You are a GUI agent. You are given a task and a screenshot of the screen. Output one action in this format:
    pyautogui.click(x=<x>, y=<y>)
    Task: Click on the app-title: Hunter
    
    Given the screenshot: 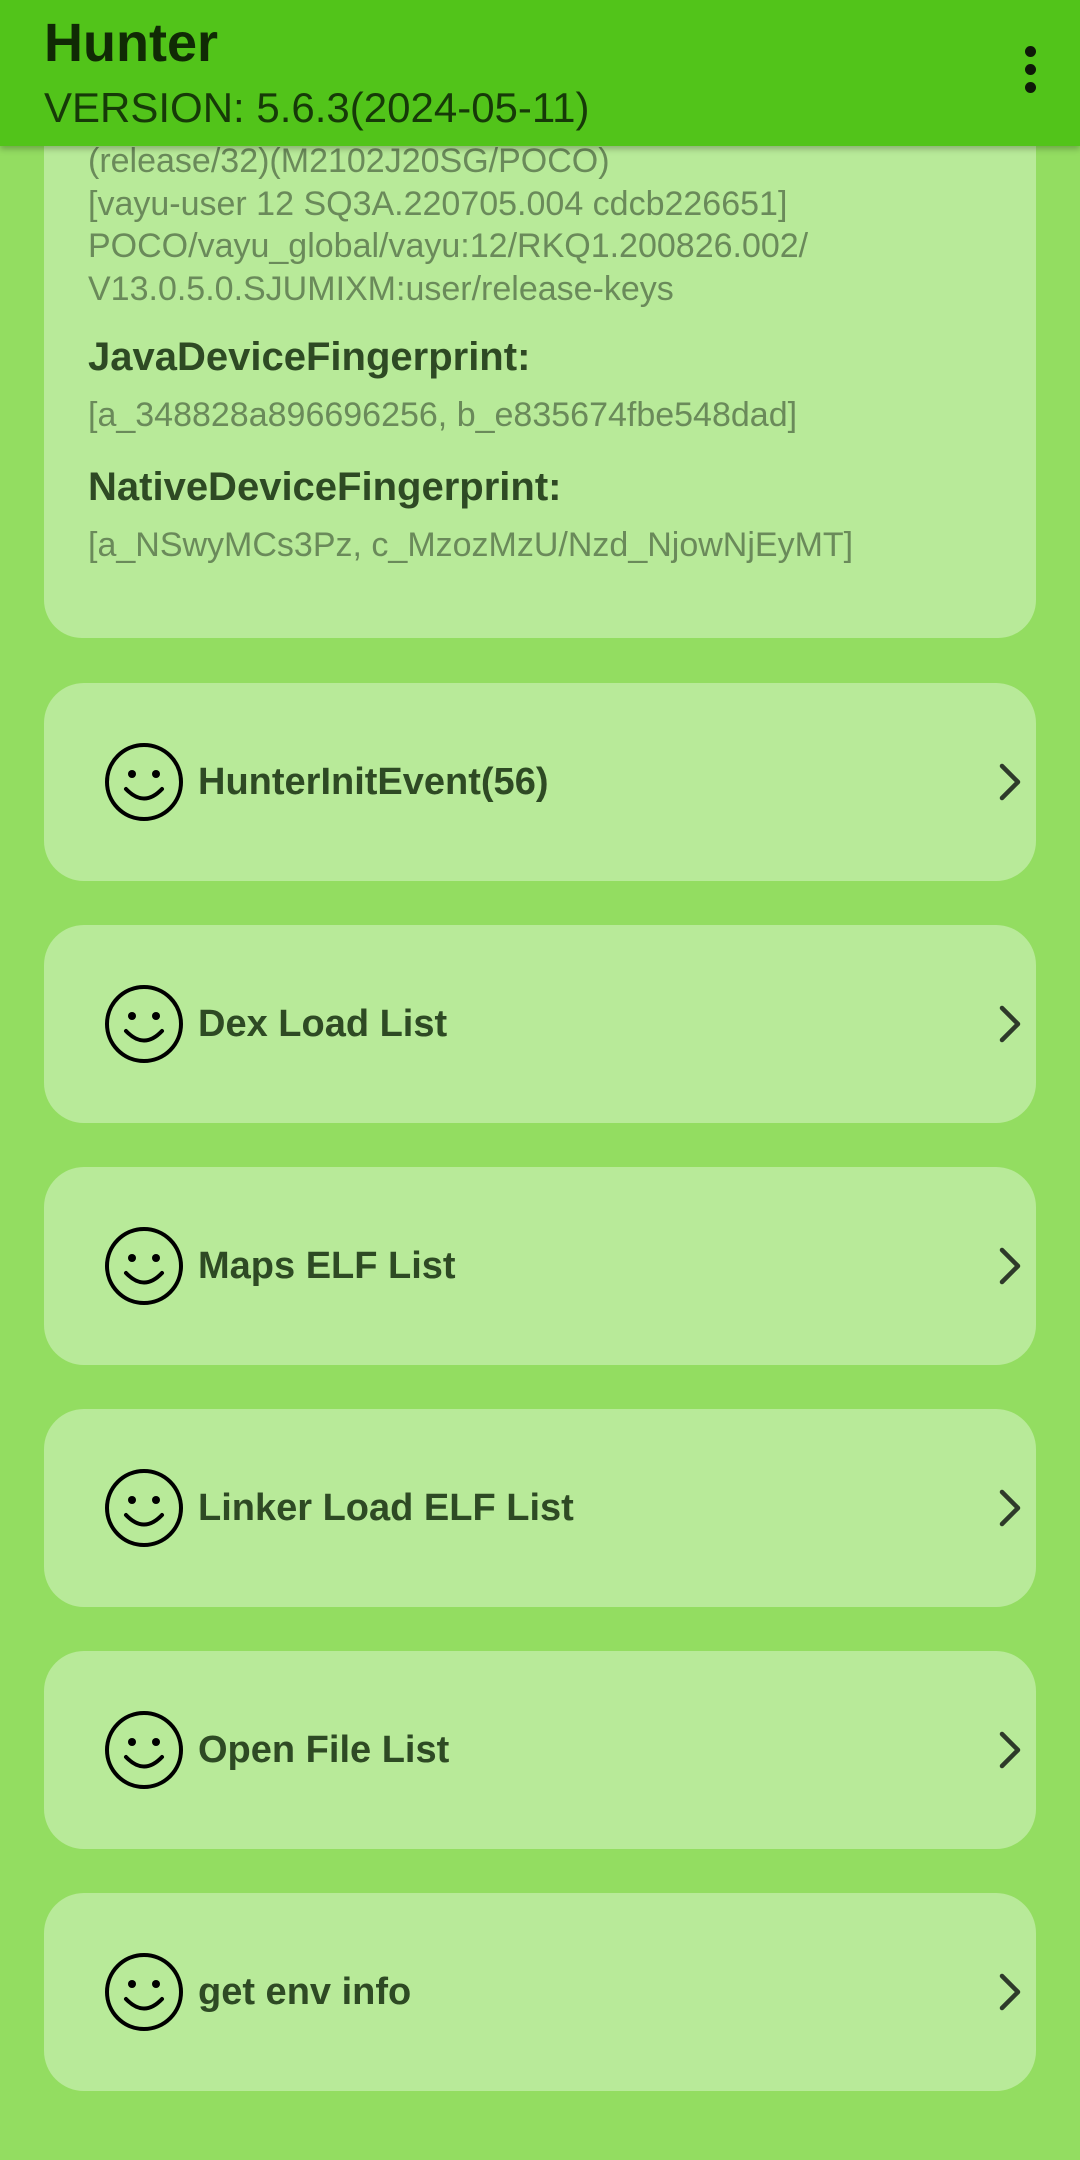 What is the action you would take?
    pyautogui.click(x=131, y=43)
    